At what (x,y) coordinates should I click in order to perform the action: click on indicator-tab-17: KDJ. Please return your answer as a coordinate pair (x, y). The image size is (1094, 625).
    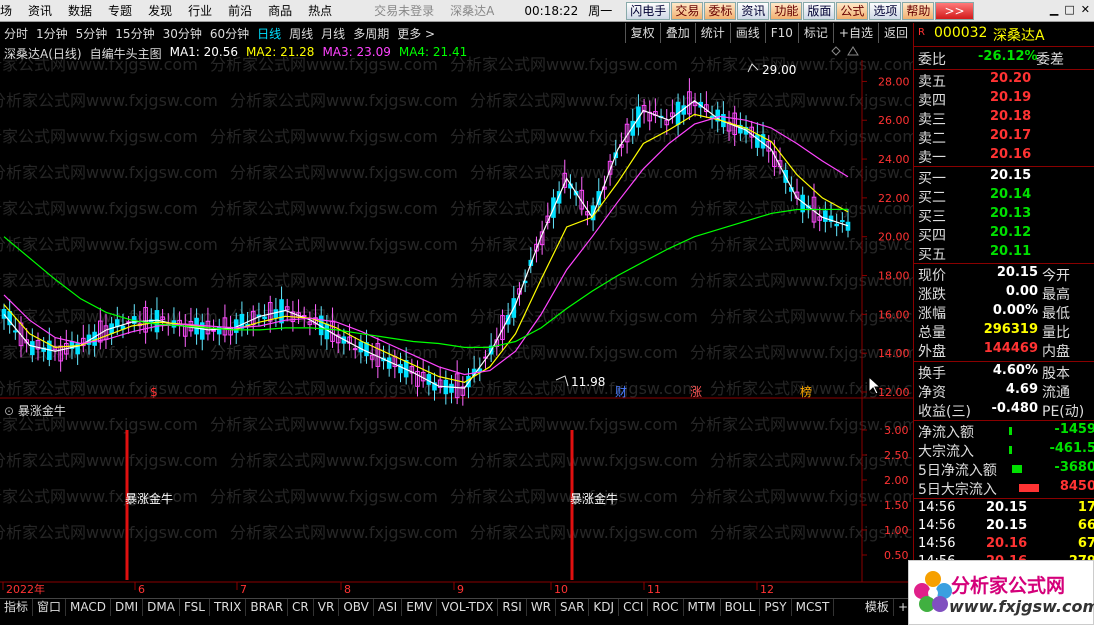
    Looking at the image, I should click on (604, 607).